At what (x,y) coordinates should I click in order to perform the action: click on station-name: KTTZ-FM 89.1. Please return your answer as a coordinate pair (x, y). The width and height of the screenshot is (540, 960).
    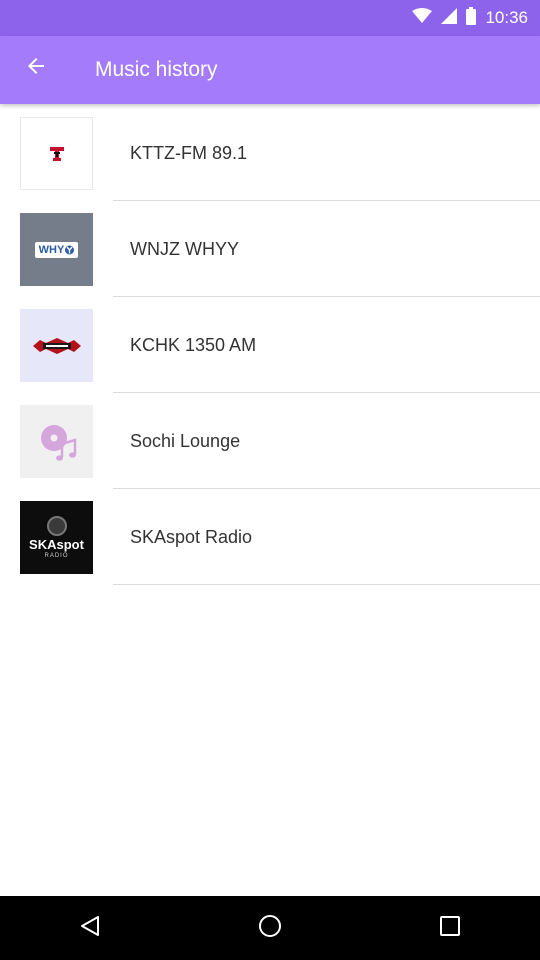
    Looking at the image, I should click on (189, 153).